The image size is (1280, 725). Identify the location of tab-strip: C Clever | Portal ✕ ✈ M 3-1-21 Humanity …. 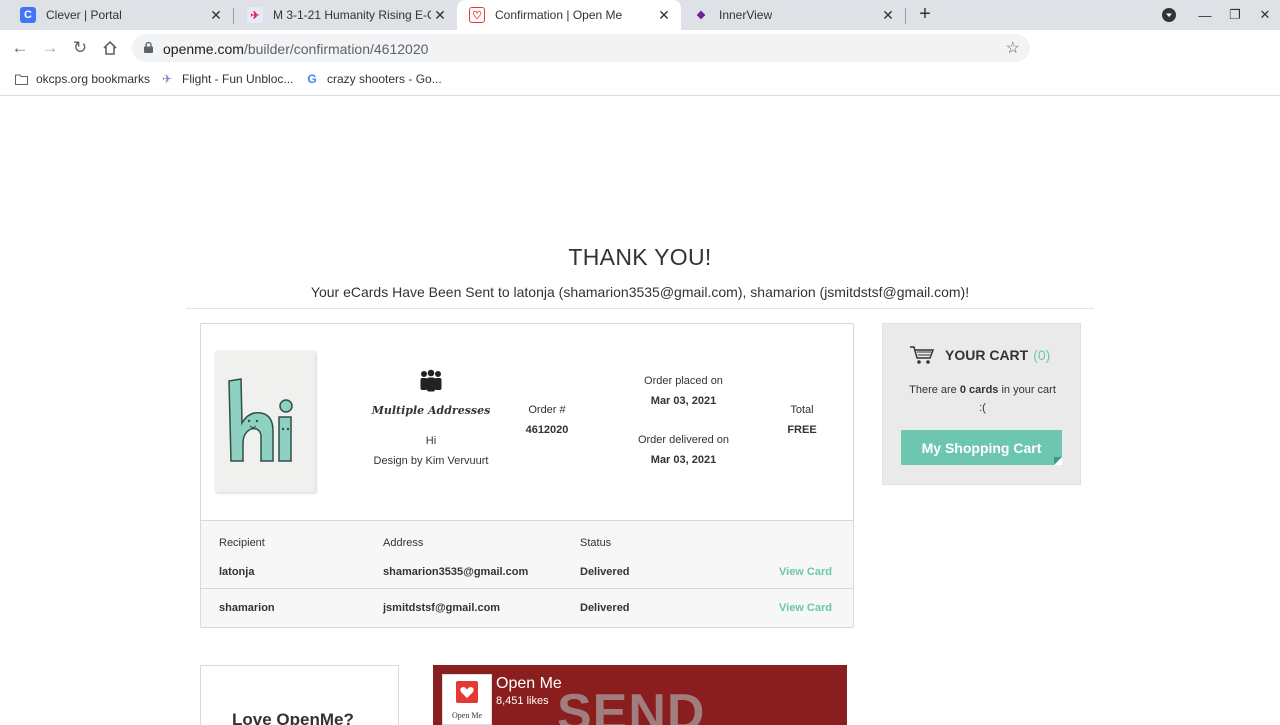
(640, 15).